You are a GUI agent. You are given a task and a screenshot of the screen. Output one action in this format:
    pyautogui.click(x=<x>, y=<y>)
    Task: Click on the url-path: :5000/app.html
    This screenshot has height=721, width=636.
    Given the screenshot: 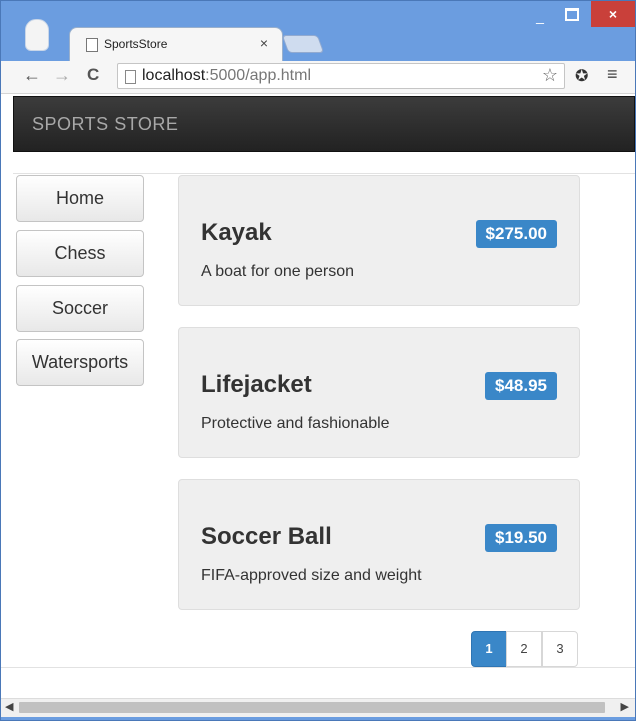 What is the action you would take?
    pyautogui.click(x=258, y=75)
    